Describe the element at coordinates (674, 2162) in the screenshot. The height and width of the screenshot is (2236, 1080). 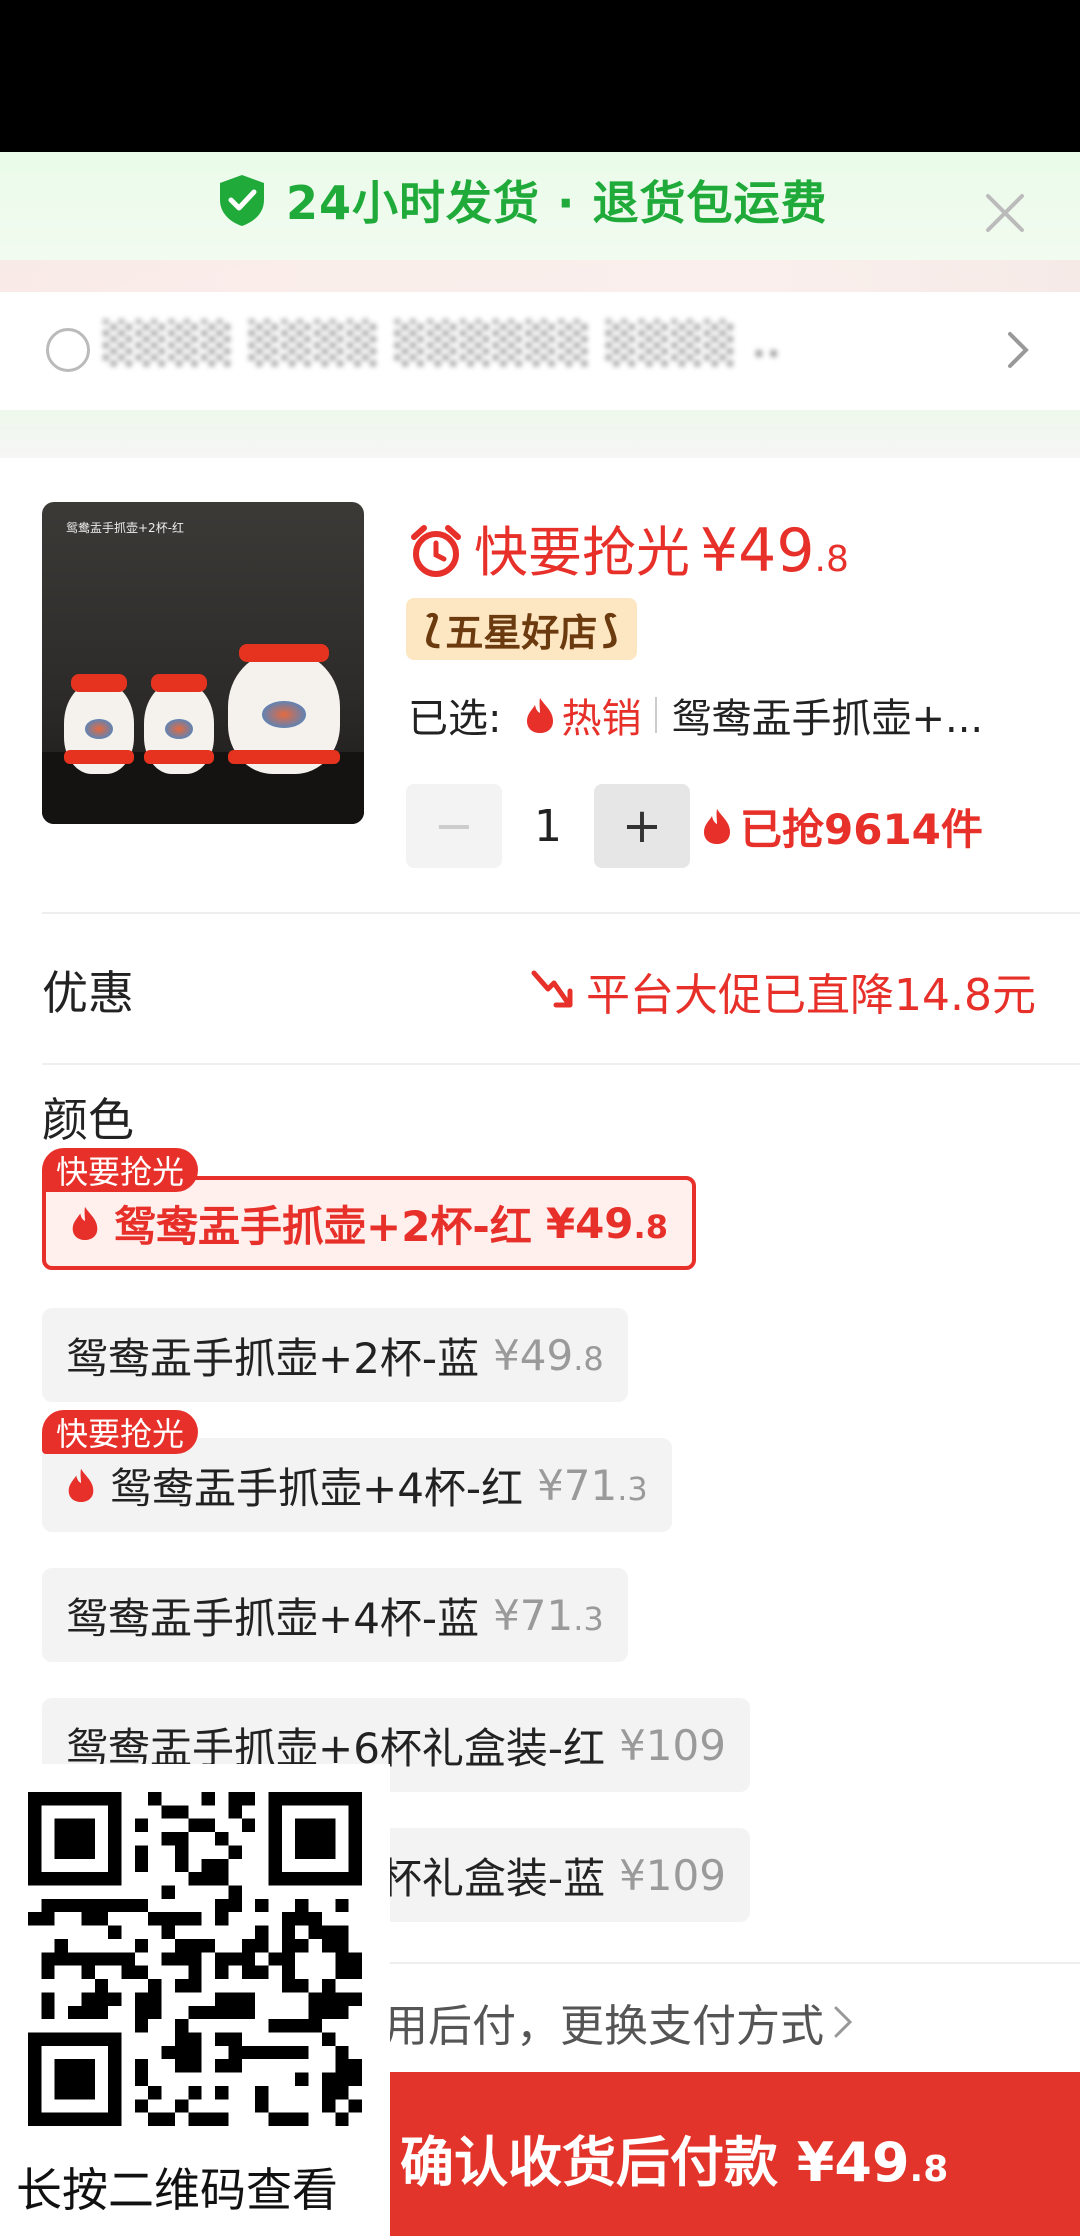
I see `confirm-pay-label: 确认收货后付款 ¥49.8` at that location.